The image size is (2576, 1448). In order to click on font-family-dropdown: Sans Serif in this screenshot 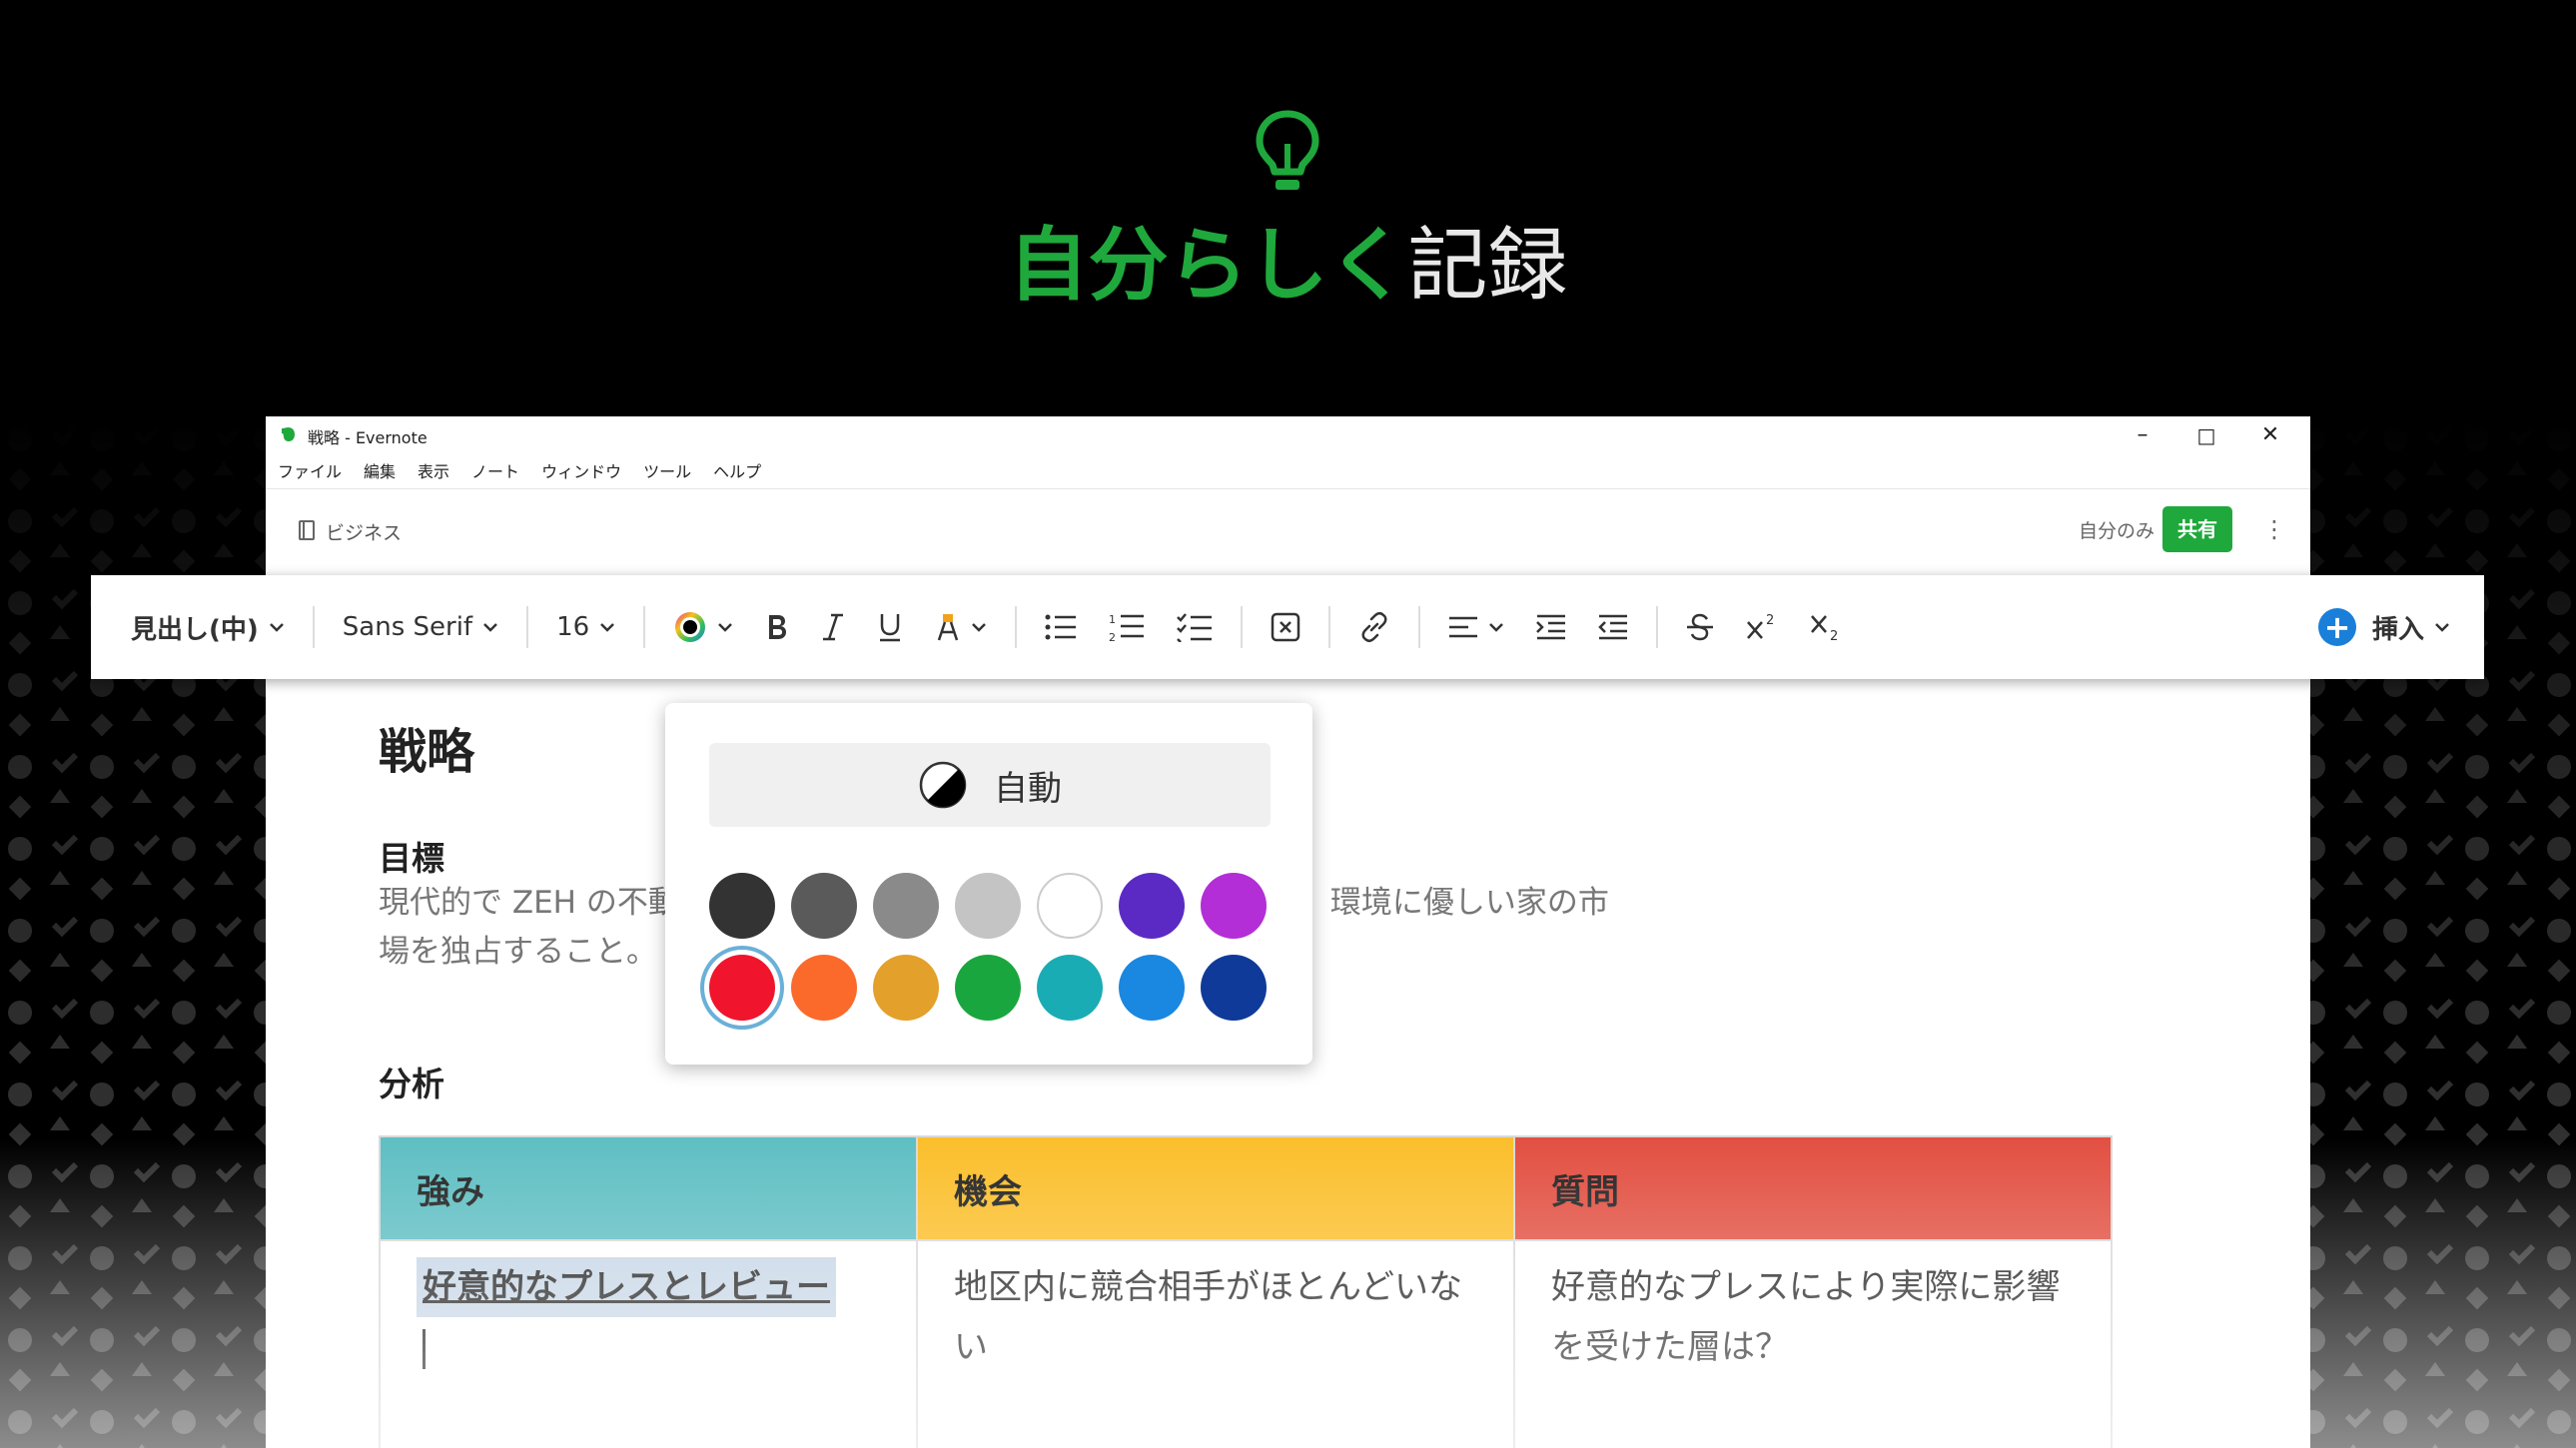, I will do `click(421, 627)`.